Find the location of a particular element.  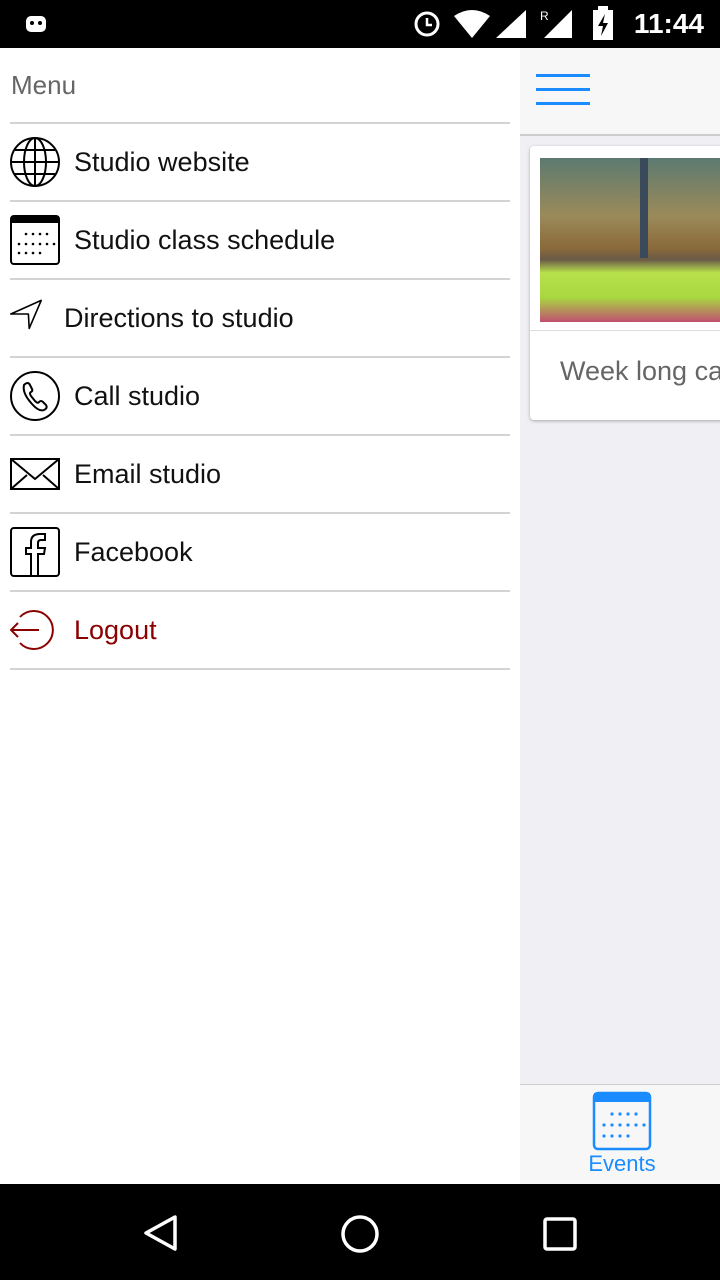

clock: 11:44 is located at coordinates (668, 23).